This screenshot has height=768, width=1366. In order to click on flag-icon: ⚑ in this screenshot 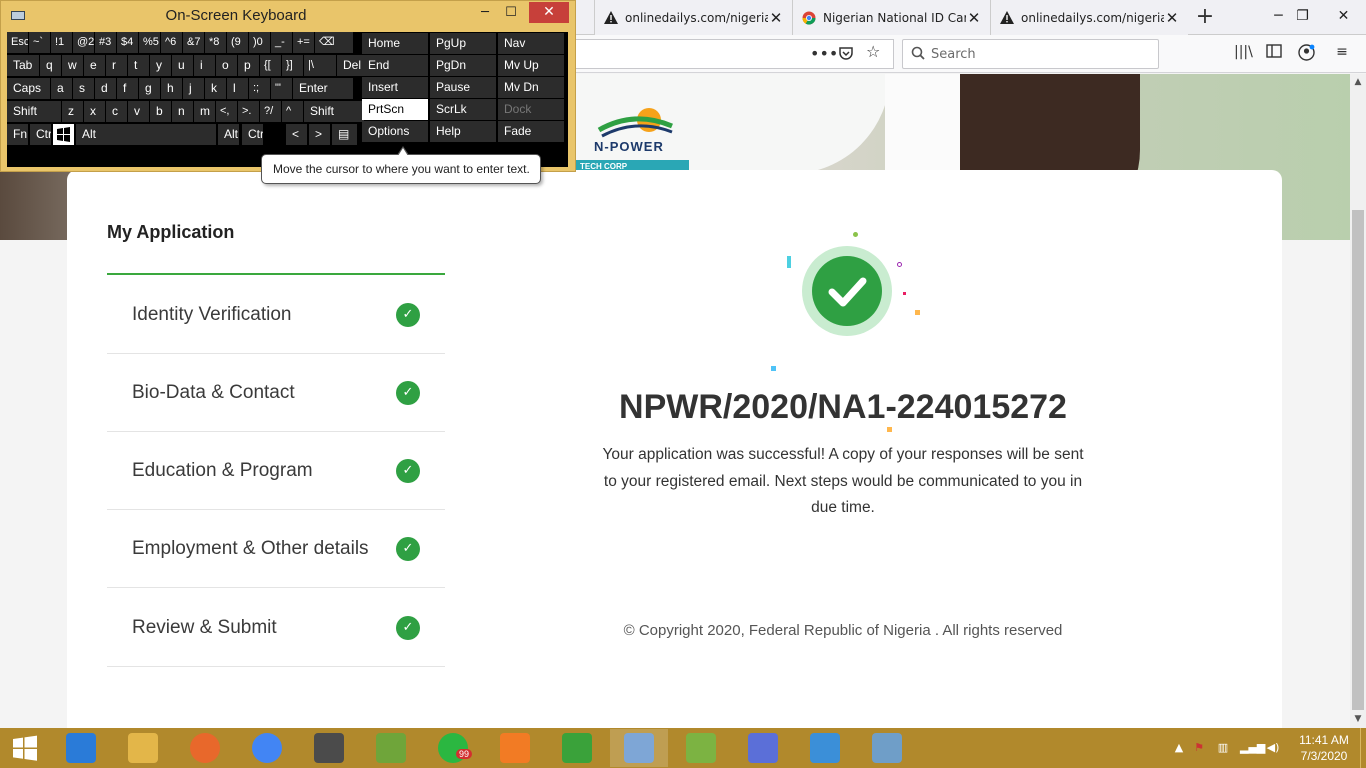, I will do `click(1199, 748)`.